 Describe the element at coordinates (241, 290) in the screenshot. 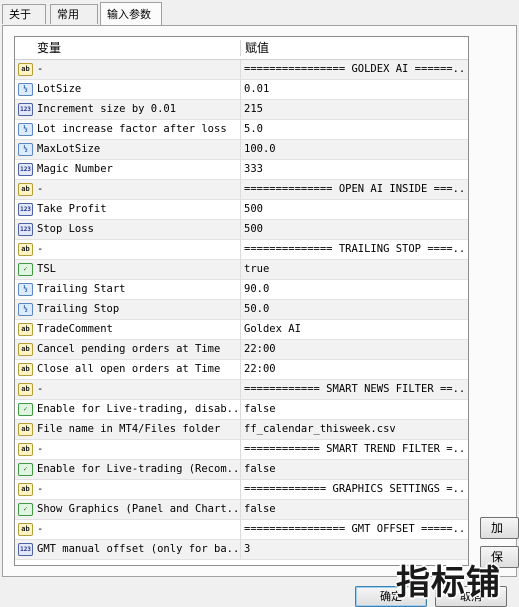

I see `table-row: ½ Trailing Start 90.0` at that location.